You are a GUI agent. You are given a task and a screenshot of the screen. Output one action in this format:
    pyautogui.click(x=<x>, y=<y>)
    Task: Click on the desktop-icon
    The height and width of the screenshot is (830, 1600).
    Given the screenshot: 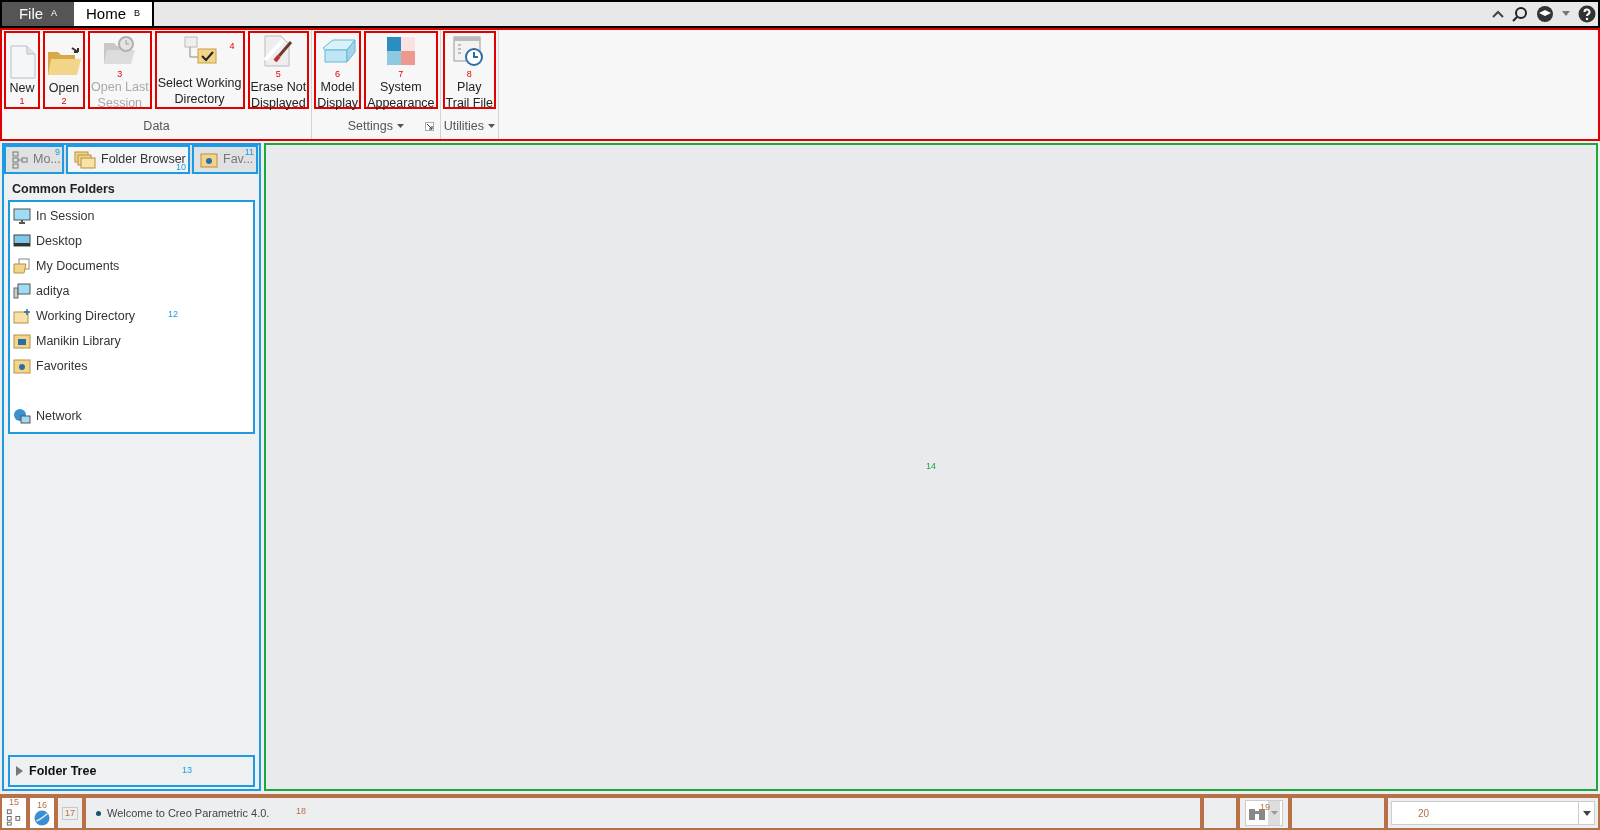 What is the action you would take?
    pyautogui.click(x=22, y=241)
    